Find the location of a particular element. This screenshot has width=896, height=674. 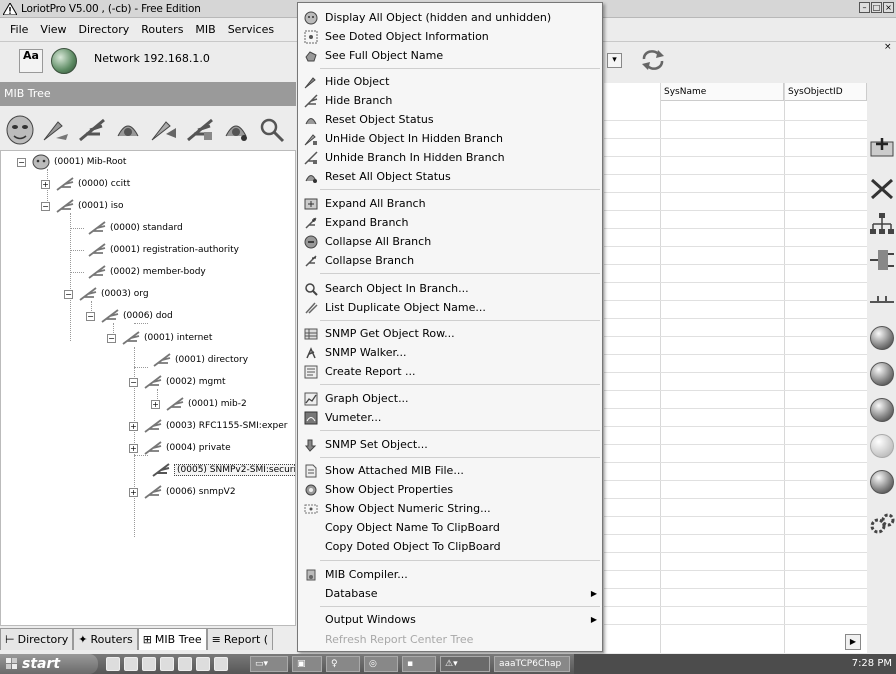

tree-node: (0002) member-body is located at coordinates (139, 272).